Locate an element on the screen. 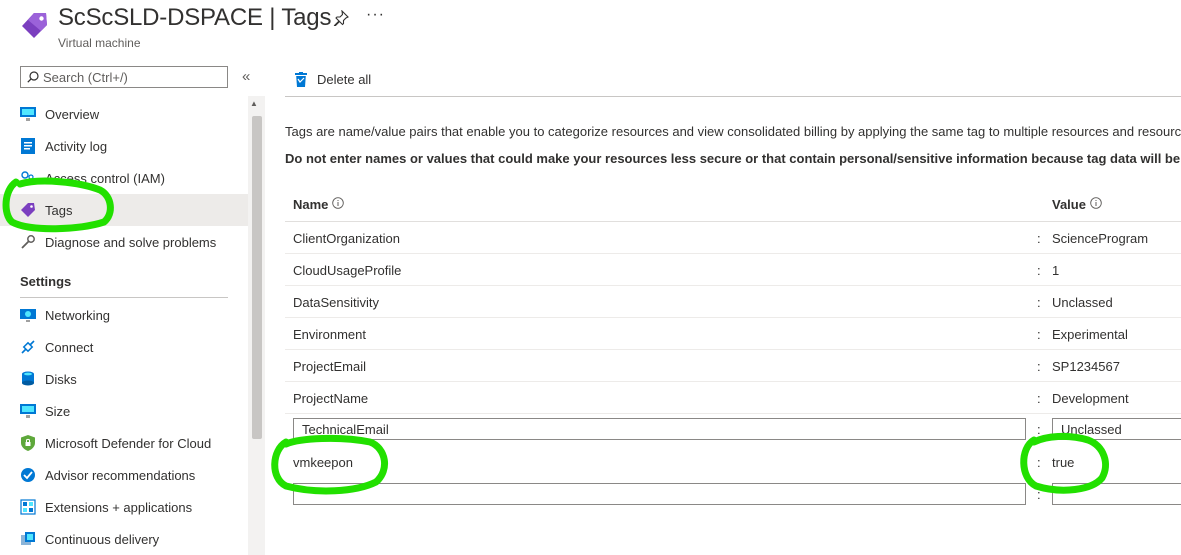  sidebar-item-diagnose: Diagnose and solve problems is located at coordinates (124, 242).